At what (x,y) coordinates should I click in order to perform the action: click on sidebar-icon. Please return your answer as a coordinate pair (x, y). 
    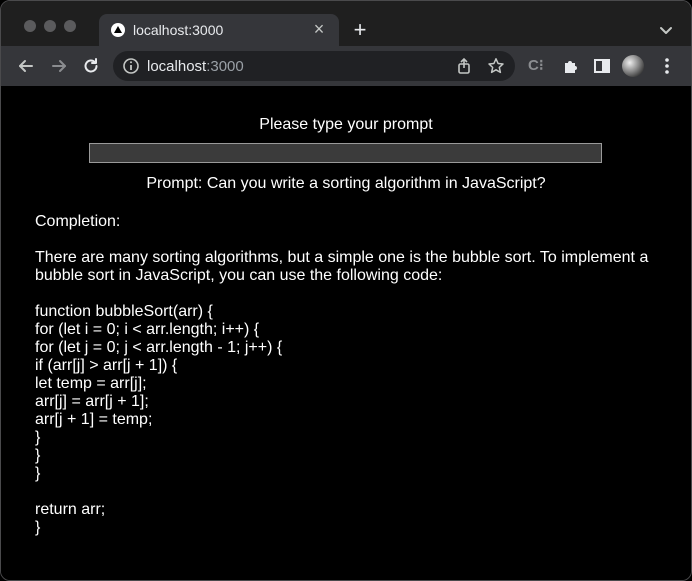
    Looking at the image, I should click on (602, 66).